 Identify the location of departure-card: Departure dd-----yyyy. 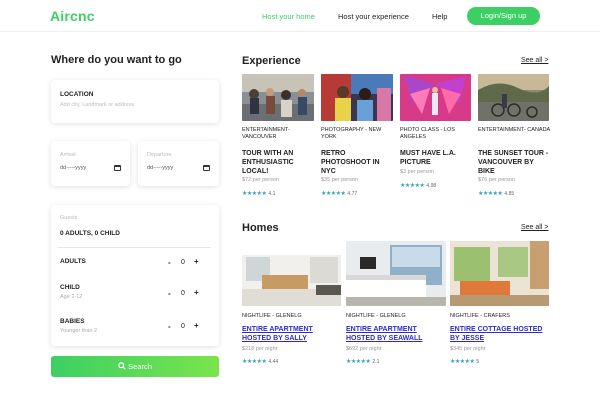
(178, 163).